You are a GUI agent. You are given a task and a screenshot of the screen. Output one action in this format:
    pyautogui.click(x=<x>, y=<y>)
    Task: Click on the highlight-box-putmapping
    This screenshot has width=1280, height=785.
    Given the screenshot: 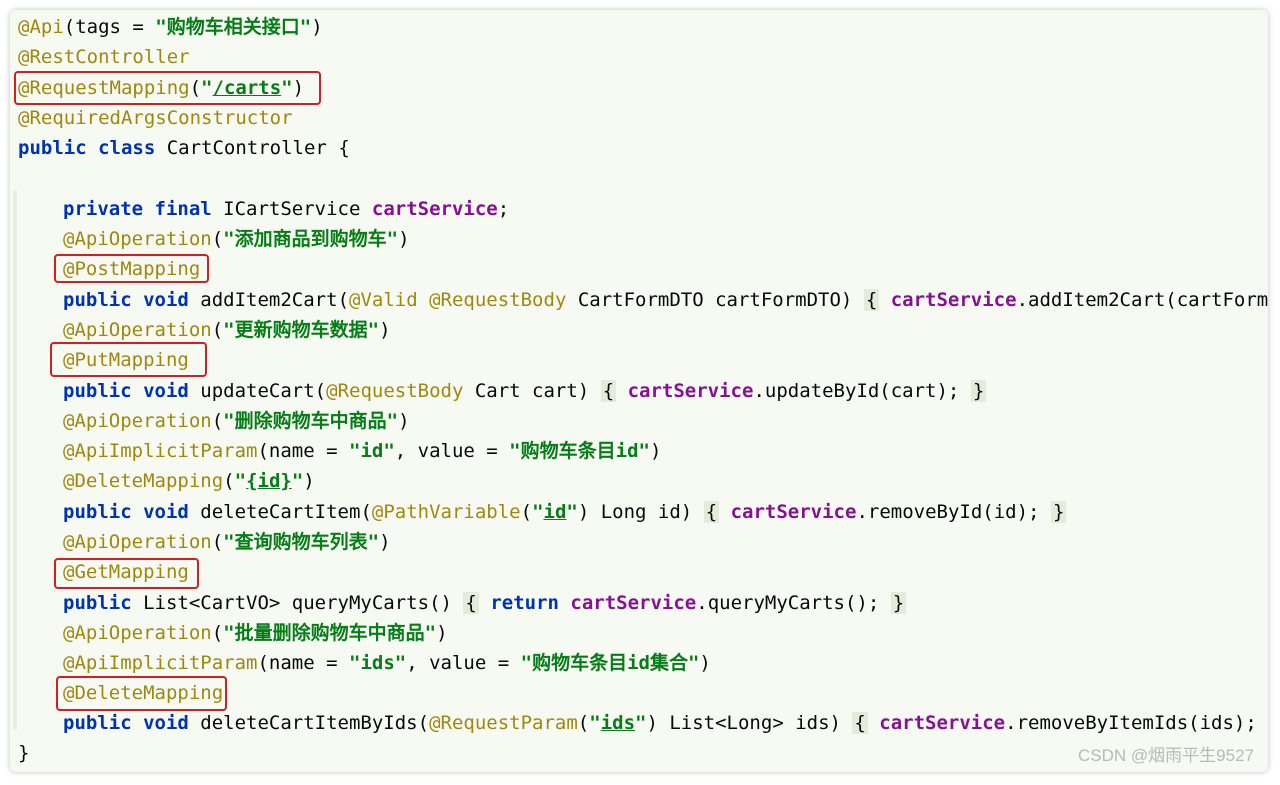 What is the action you would take?
    pyautogui.click(x=128, y=359)
    